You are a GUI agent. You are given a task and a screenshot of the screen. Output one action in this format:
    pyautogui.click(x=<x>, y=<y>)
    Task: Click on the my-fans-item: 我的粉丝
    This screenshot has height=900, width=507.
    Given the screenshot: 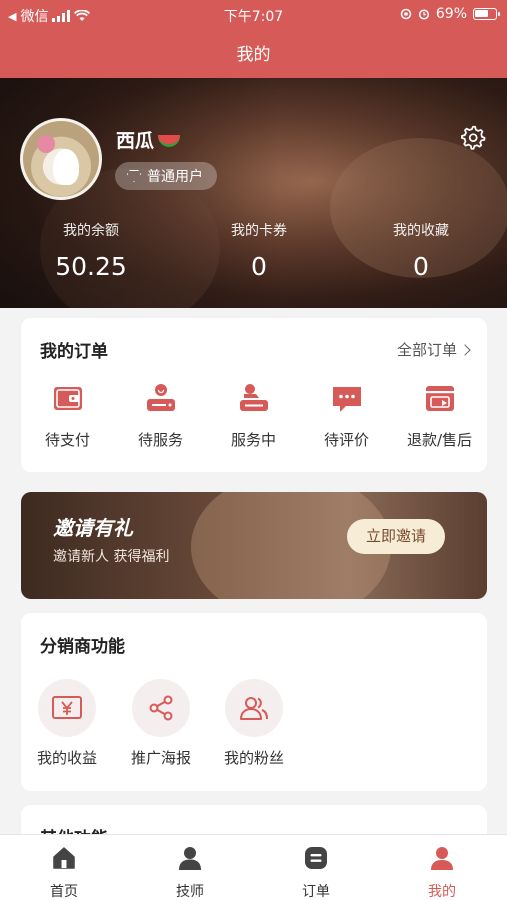 What is the action you would take?
    pyautogui.click(x=254, y=723)
    